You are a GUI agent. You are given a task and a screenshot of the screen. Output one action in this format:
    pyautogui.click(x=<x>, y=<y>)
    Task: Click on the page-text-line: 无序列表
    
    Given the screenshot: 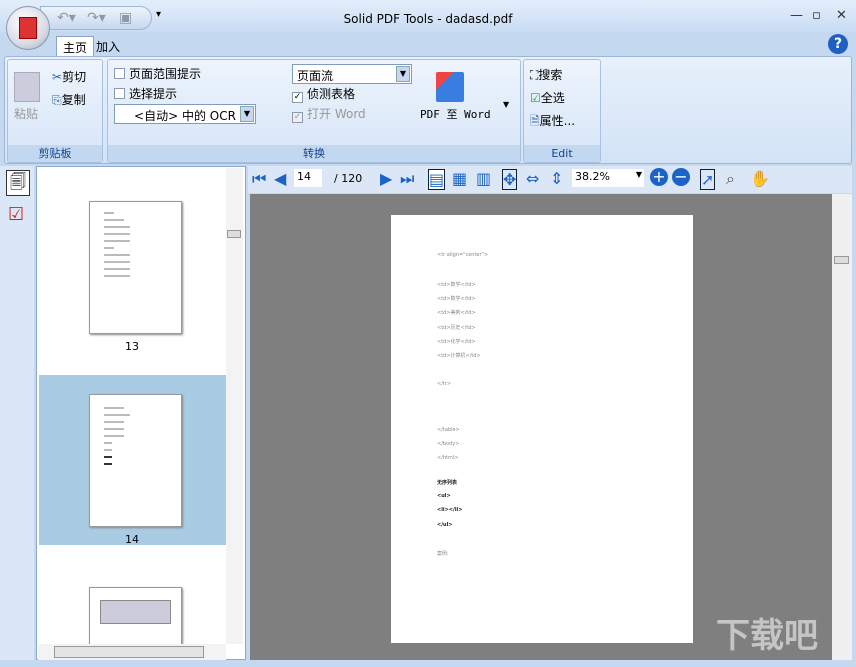 What is the action you would take?
    pyautogui.click(x=447, y=483)
    